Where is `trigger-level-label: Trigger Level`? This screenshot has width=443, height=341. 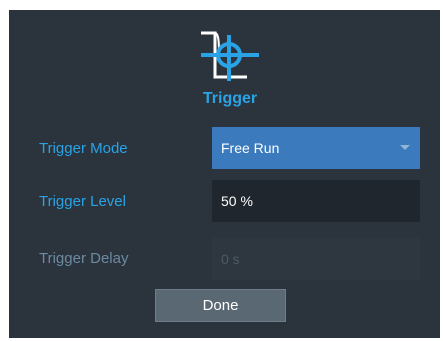
trigger-level-label: Trigger Level is located at coordinates (82, 201).